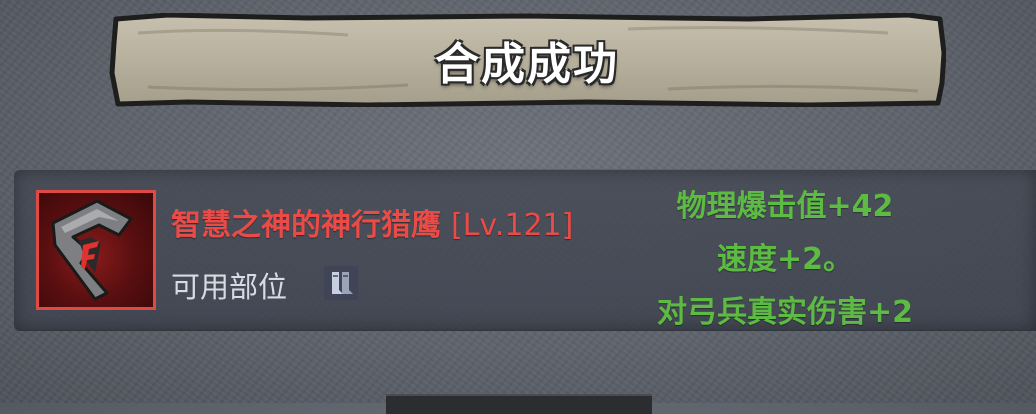  Describe the element at coordinates (784, 312) in the screenshot. I see `stat-line: 对弓兵真实伤害+2` at that location.